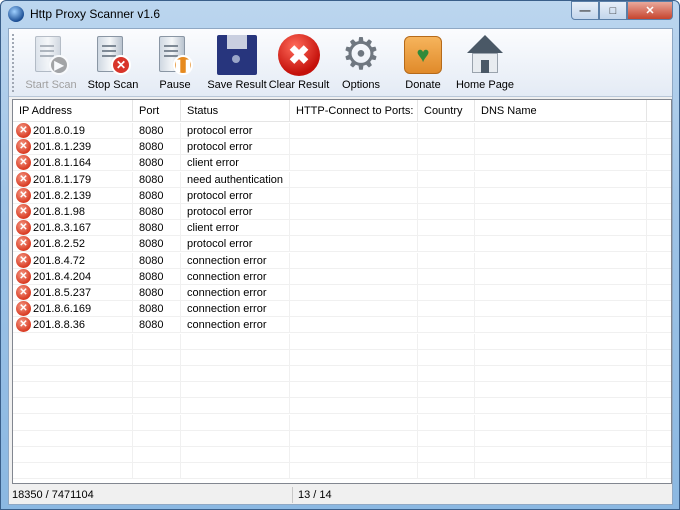  I want to click on table-row: ✕ 201.8.5.237 8080 connection error, so click(342, 293).